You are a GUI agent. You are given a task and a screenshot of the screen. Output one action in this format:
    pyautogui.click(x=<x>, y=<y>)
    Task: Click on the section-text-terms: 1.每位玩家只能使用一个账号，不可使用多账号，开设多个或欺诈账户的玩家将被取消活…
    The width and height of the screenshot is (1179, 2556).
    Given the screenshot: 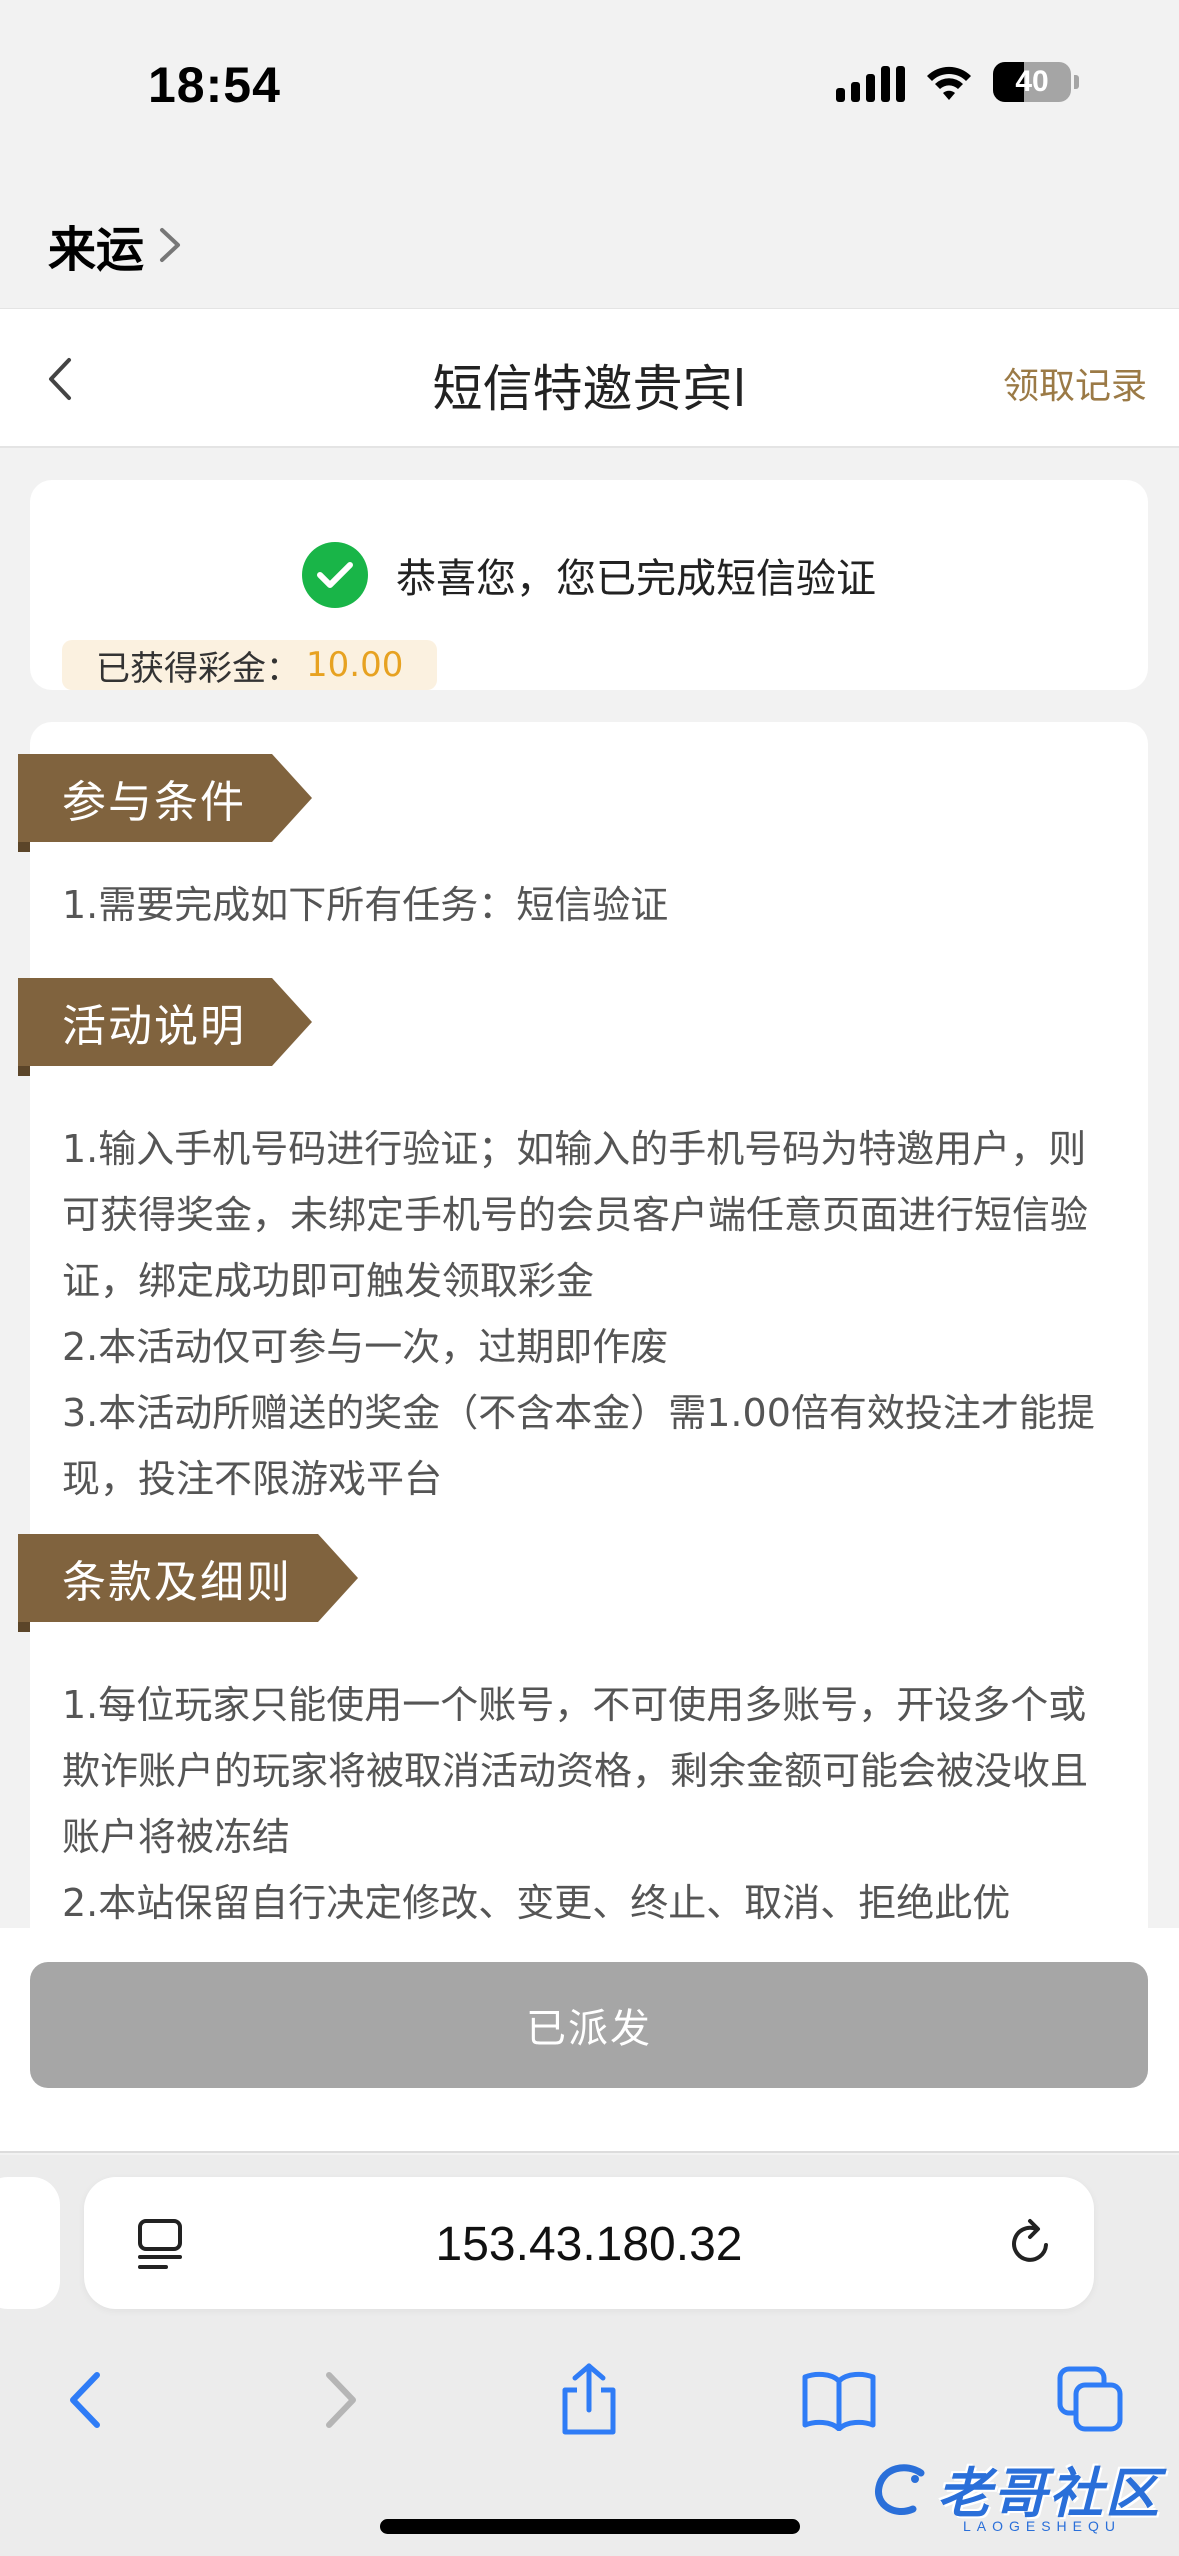 What is the action you would take?
    pyautogui.click(x=590, y=1800)
    